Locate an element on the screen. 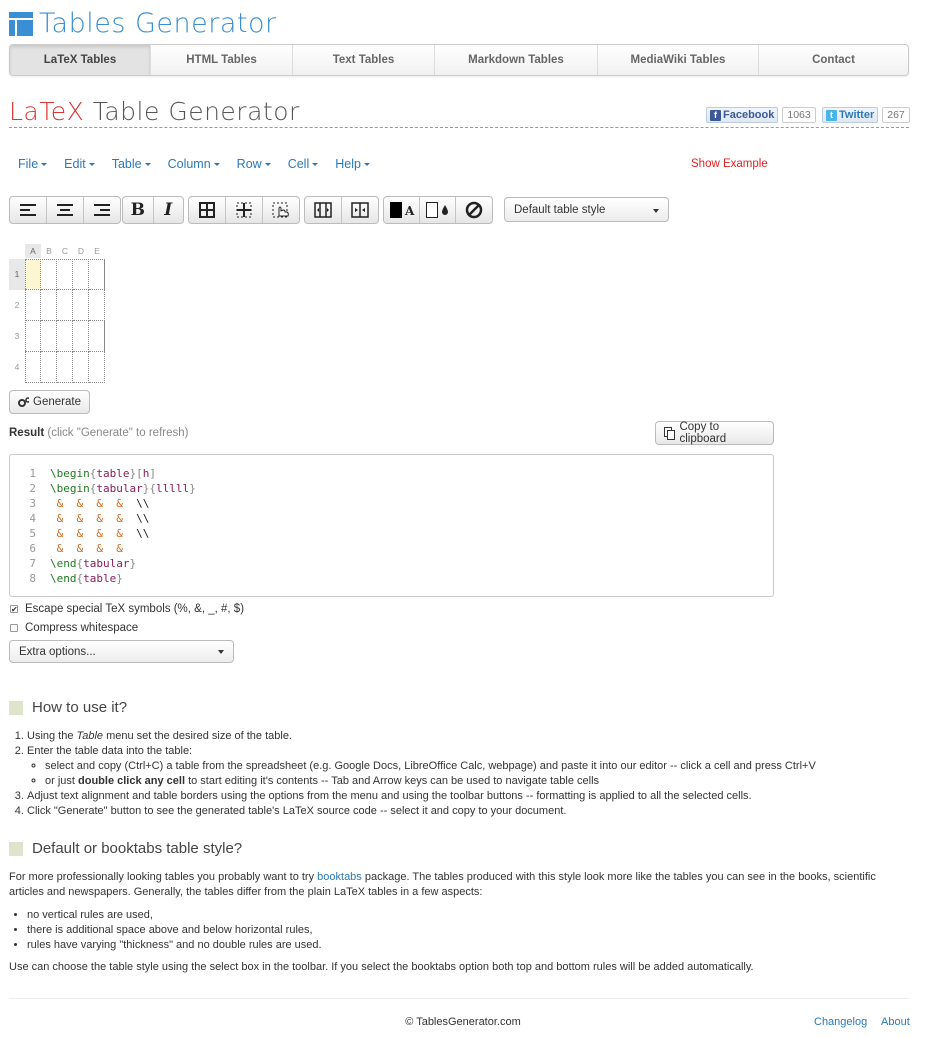 The height and width of the screenshot is (1038, 926). align-center-button is located at coordinates (65, 210).